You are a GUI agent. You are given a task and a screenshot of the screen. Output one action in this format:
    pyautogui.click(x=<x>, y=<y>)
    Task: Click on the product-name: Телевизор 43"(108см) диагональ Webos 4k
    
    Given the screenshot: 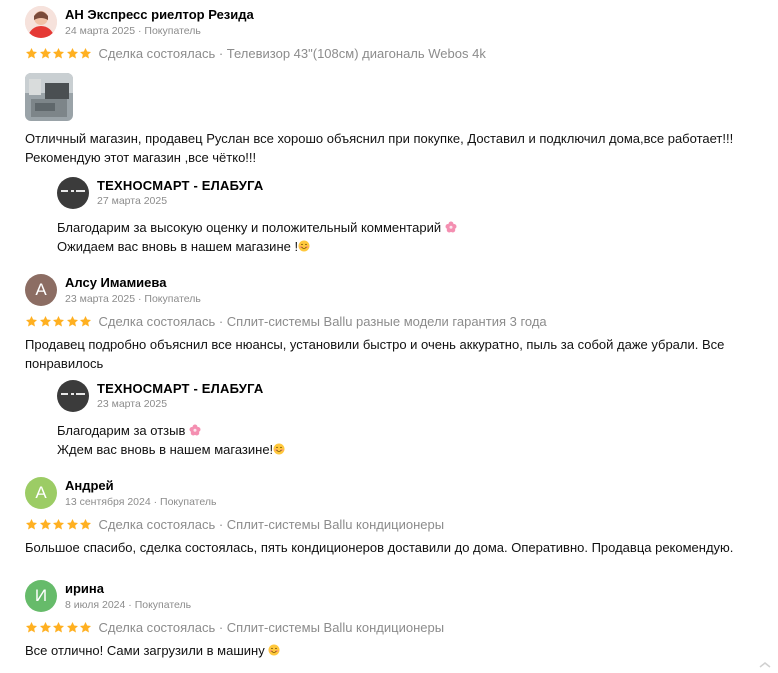 What is the action you would take?
    pyautogui.click(x=356, y=53)
    